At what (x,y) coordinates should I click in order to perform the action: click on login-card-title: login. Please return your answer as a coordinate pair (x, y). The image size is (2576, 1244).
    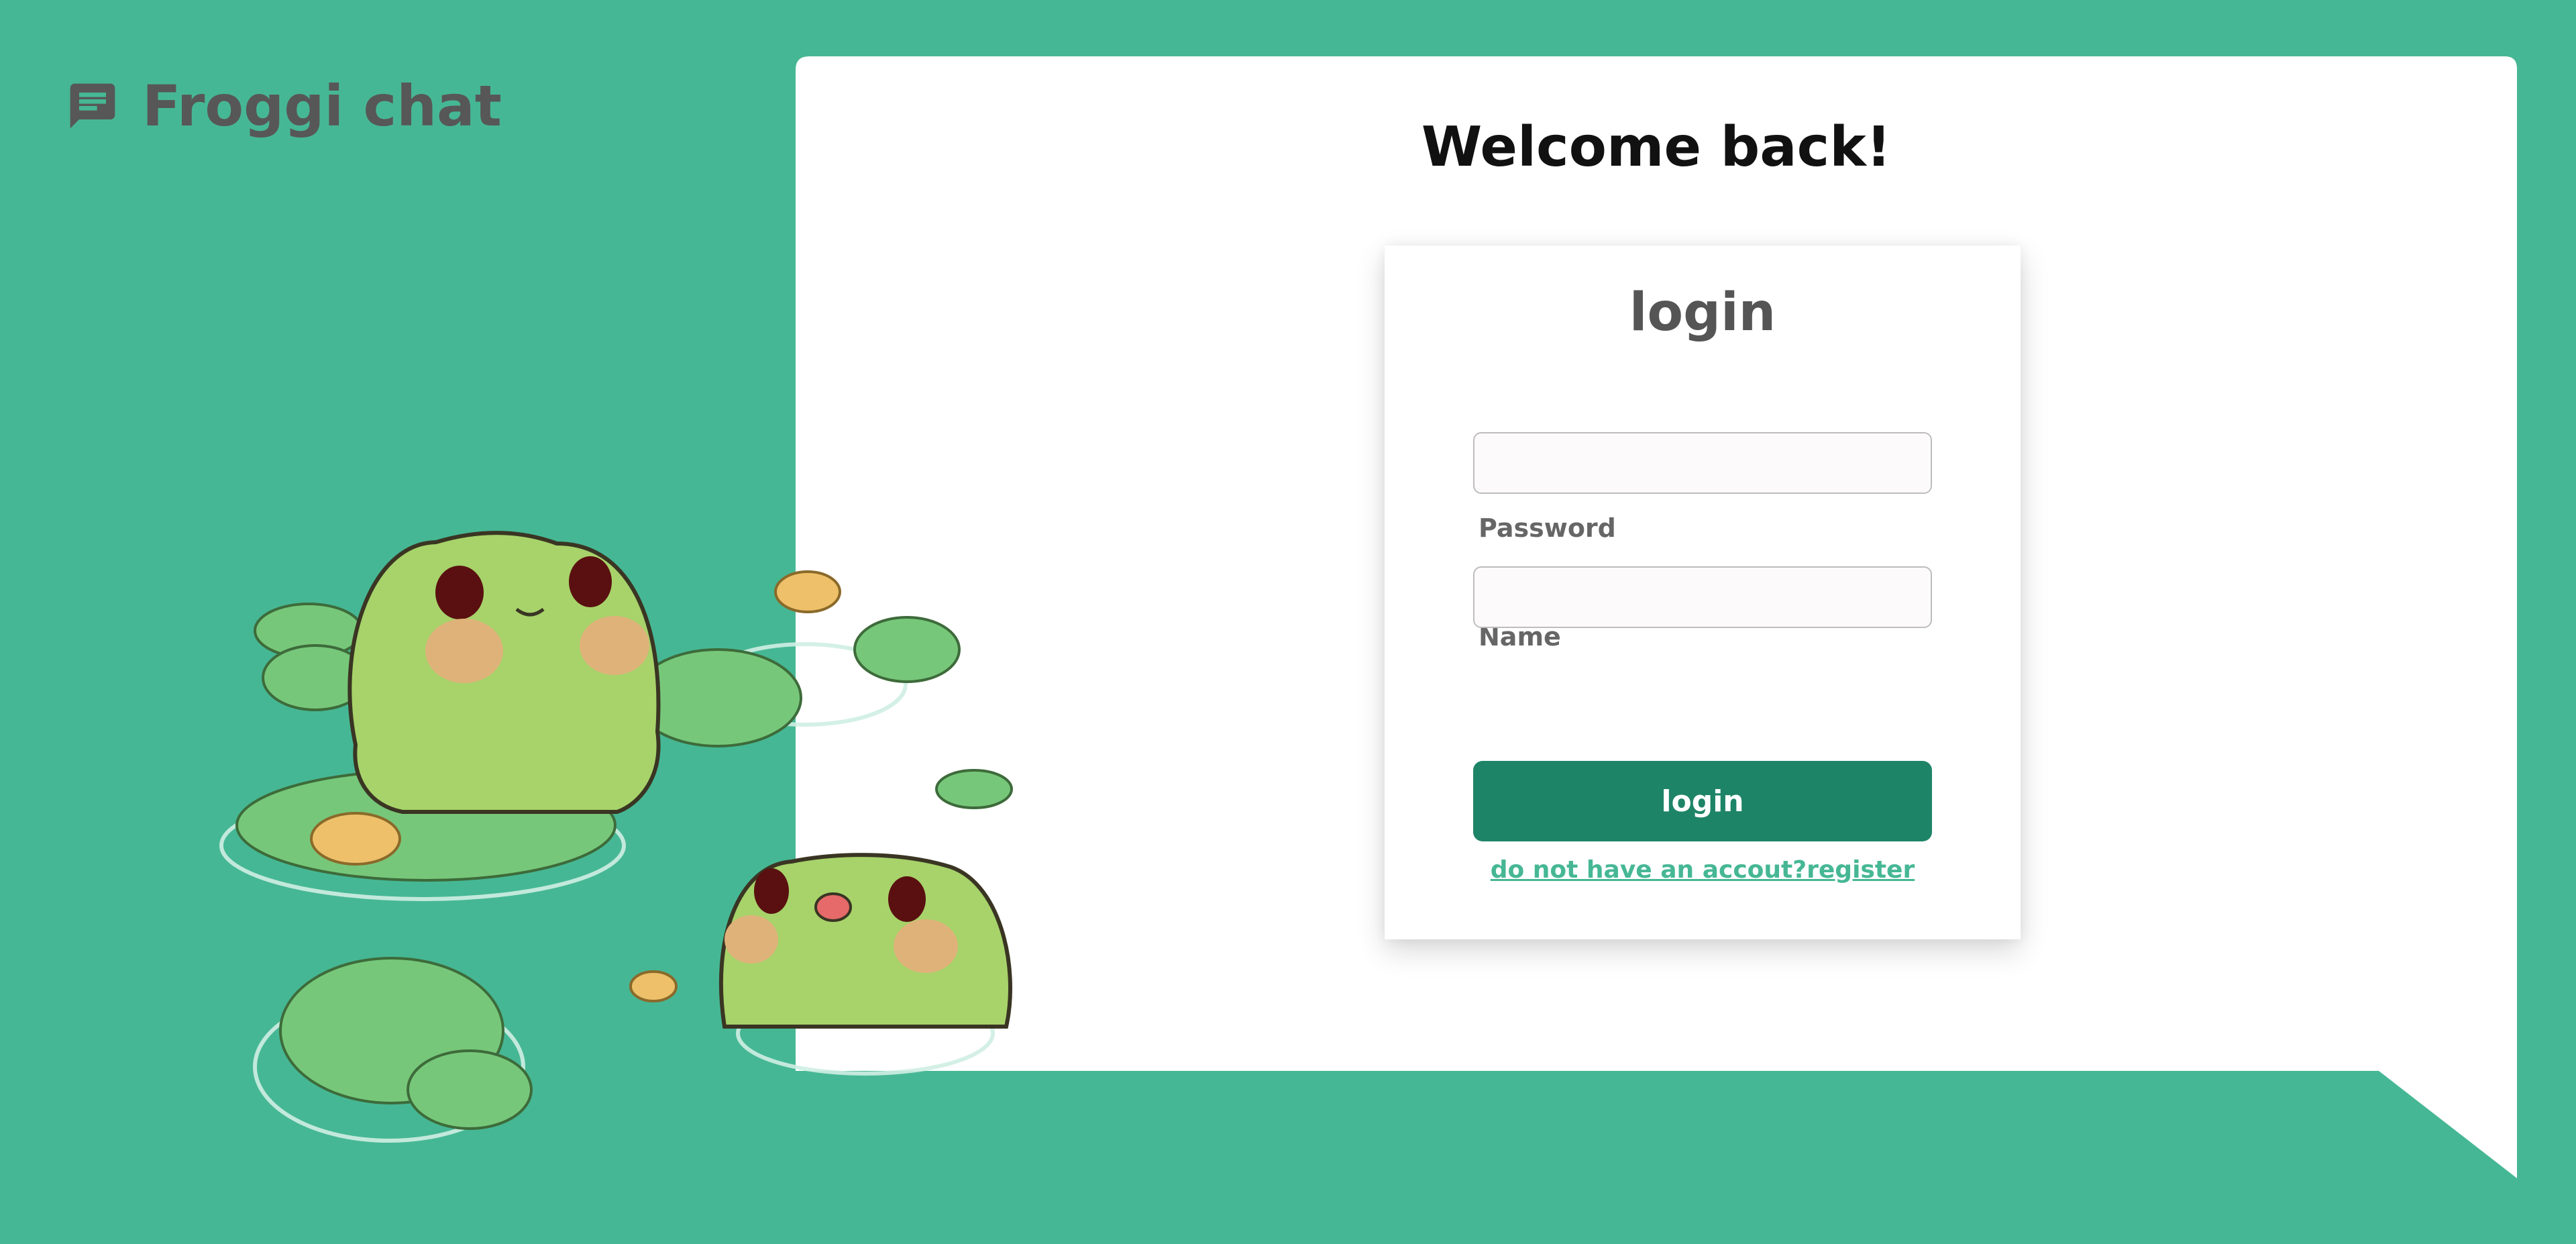
    Looking at the image, I should click on (1702, 312).